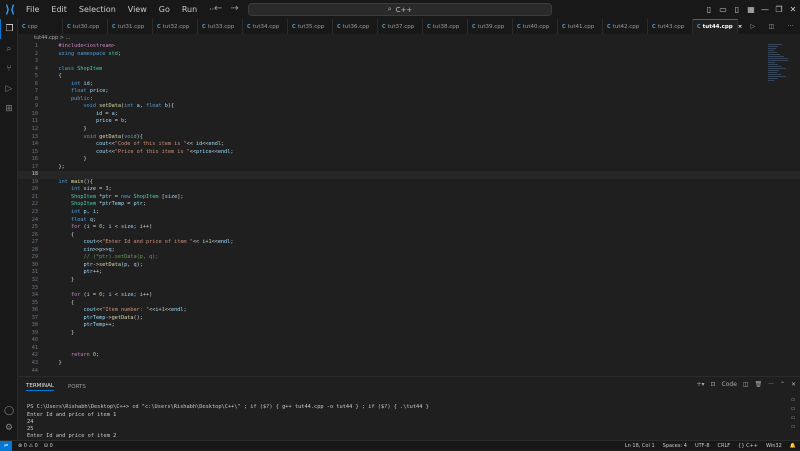  What do you see at coordinates (409, 107) in the screenshot?
I see `code-line: 9 void setData(int a, float b){` at bounding box center [409, 107].